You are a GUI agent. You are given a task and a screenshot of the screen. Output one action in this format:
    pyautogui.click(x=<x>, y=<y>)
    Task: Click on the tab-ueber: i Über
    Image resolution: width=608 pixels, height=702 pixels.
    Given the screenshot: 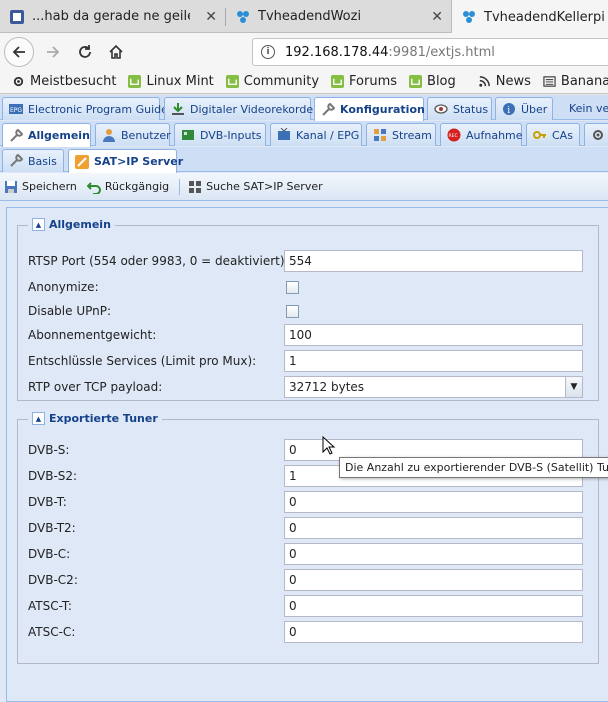 What is the action you would take?
    pyautogui.click(x=524, y=108)
    